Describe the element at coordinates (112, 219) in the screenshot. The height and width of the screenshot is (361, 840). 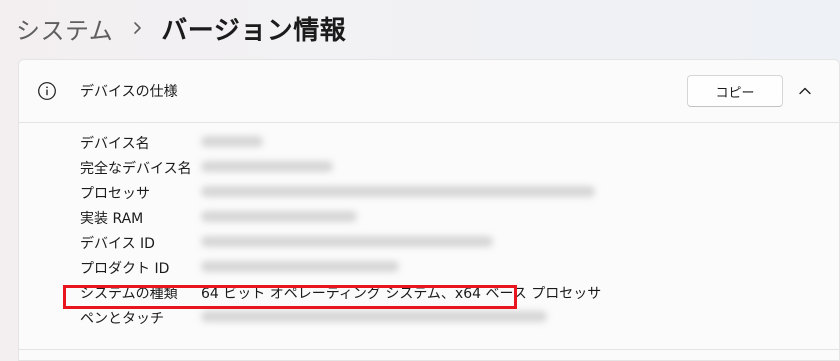
I see `spec-label: 実装 RAM` at that location.